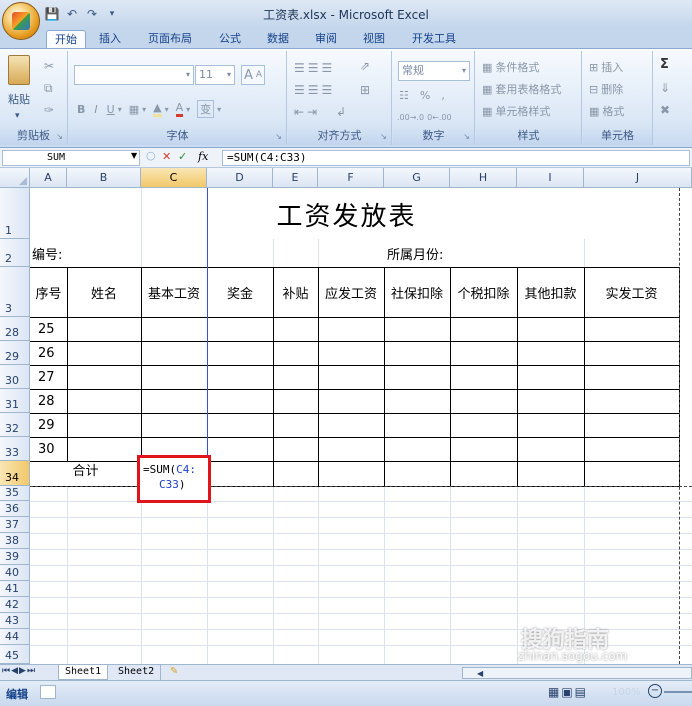 This screenshot has height=706, width=692. What do you see at coordinates (259, 75) in the screenshot?
I see `shrink-font-button: A` at bounding box center [259, 75].